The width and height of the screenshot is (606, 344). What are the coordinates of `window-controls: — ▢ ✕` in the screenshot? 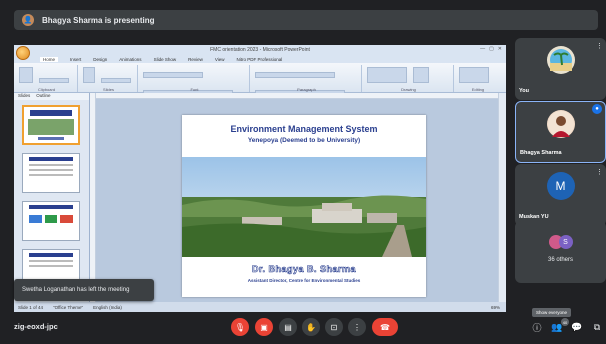 It's located at (491, 49).